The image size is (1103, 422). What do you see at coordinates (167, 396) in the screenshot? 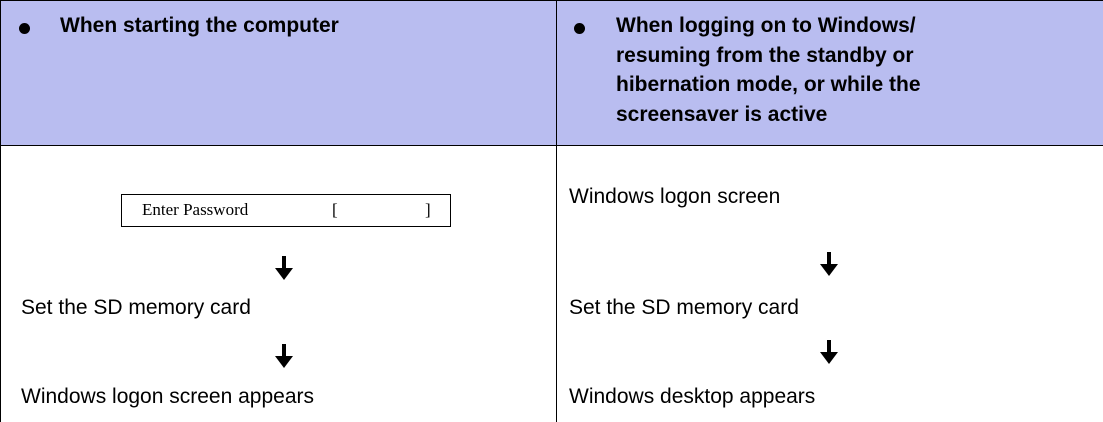
I see `left-step-logon-appears: Windows logon screen appears` at bounding box center [167, 396].